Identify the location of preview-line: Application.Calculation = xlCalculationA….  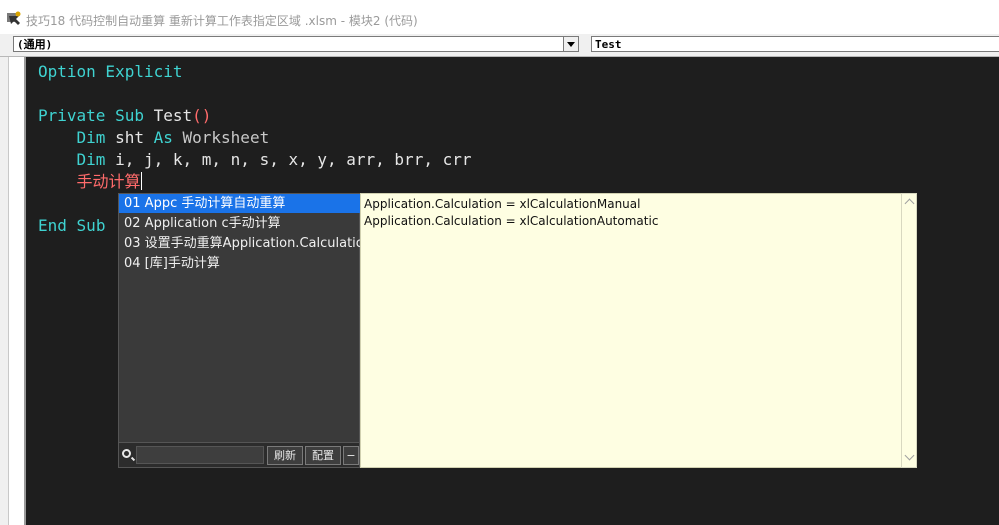
(511, 221).